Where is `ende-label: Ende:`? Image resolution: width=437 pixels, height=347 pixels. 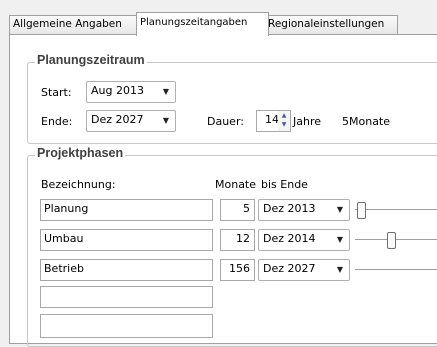
ende-label: Ende: is located at coordinates (57, 121).